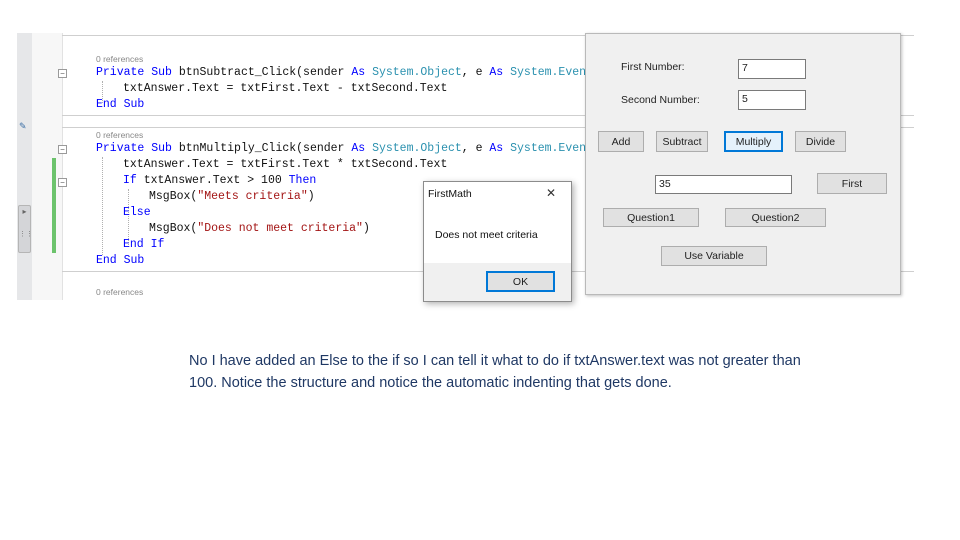  Describe the element at coordinates (852, 183) in the screenshot. I see `first-button: First` at that location.